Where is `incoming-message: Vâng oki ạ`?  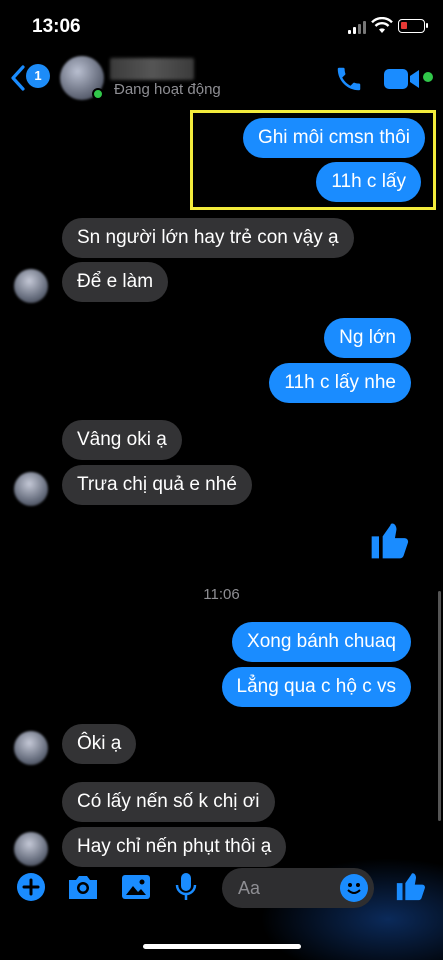 incoming-message: Vâng oki ạ is located at coordinates (122, 440).